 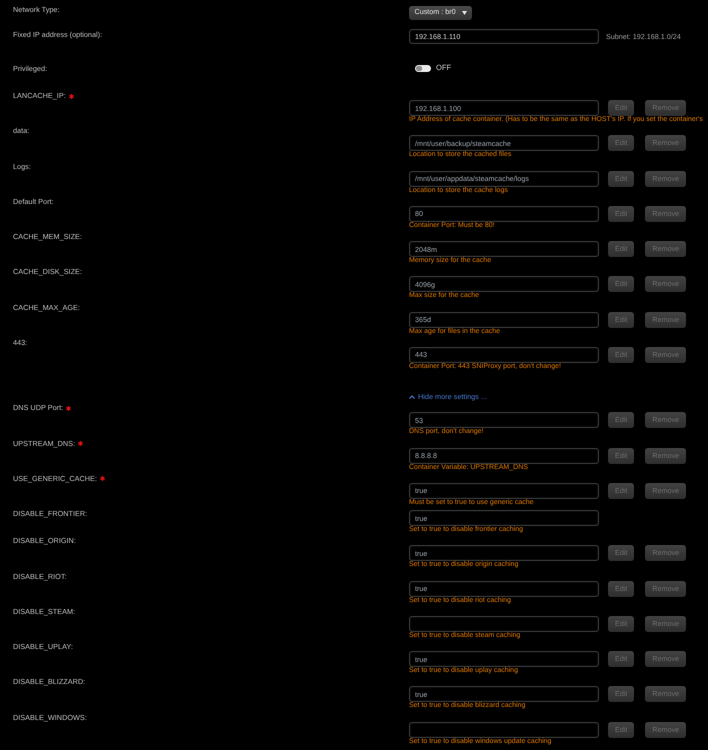 I want to click on caret-down-icon, so click(x=464, y=12).